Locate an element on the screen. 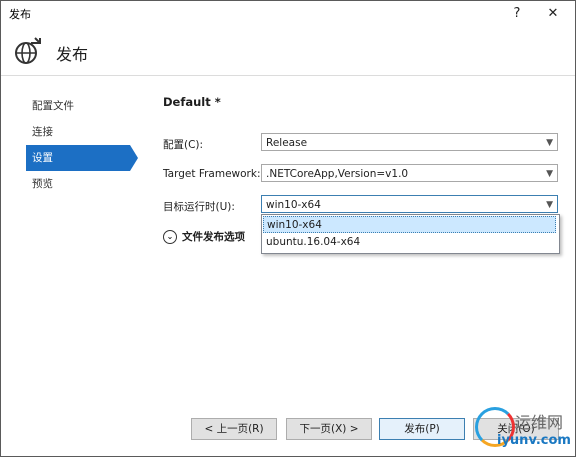 Image resolution: width=576 pixels, height=457 pixels. header: 发布 is located at coordinates (288, 51).